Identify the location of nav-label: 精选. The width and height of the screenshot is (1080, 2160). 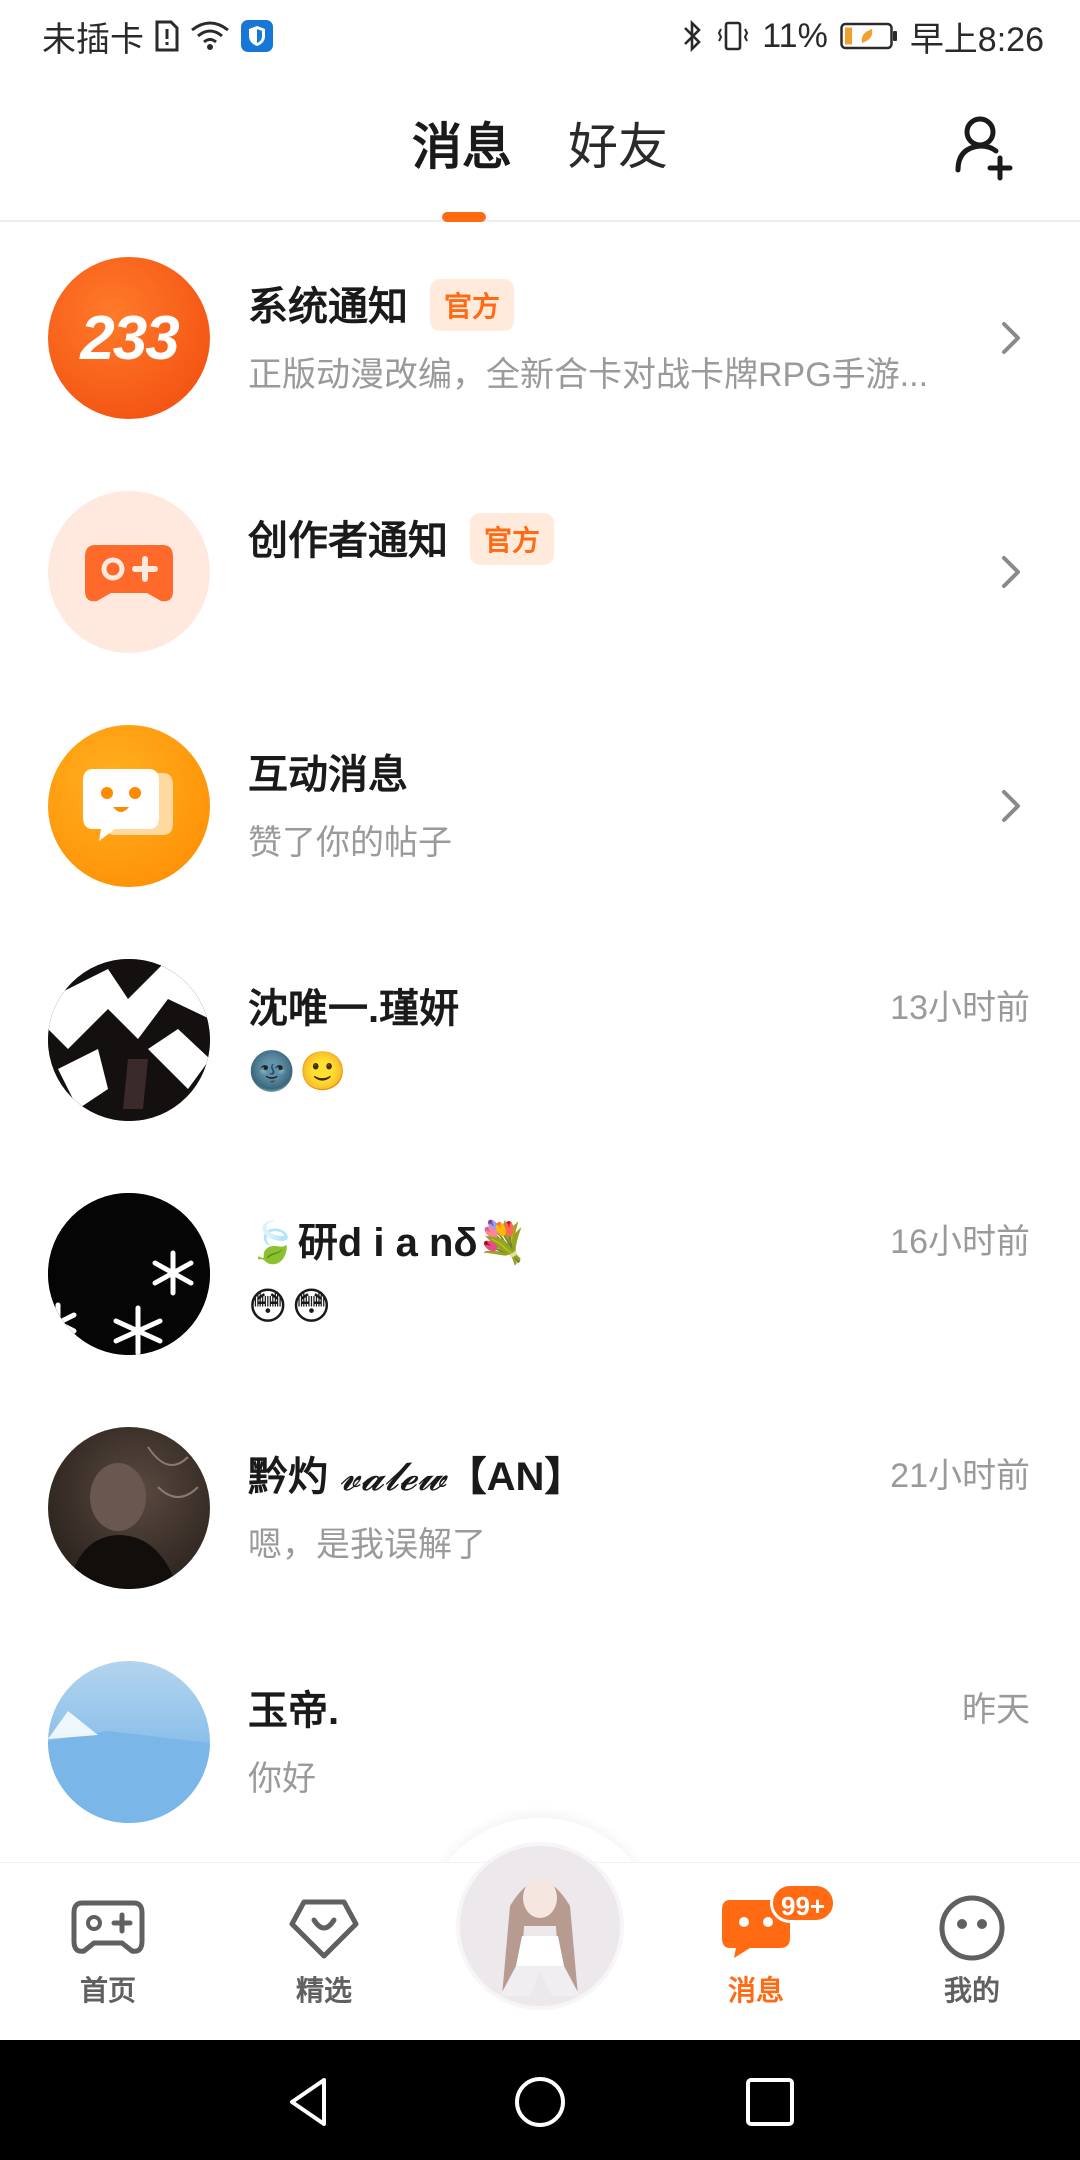
(323, 1990).